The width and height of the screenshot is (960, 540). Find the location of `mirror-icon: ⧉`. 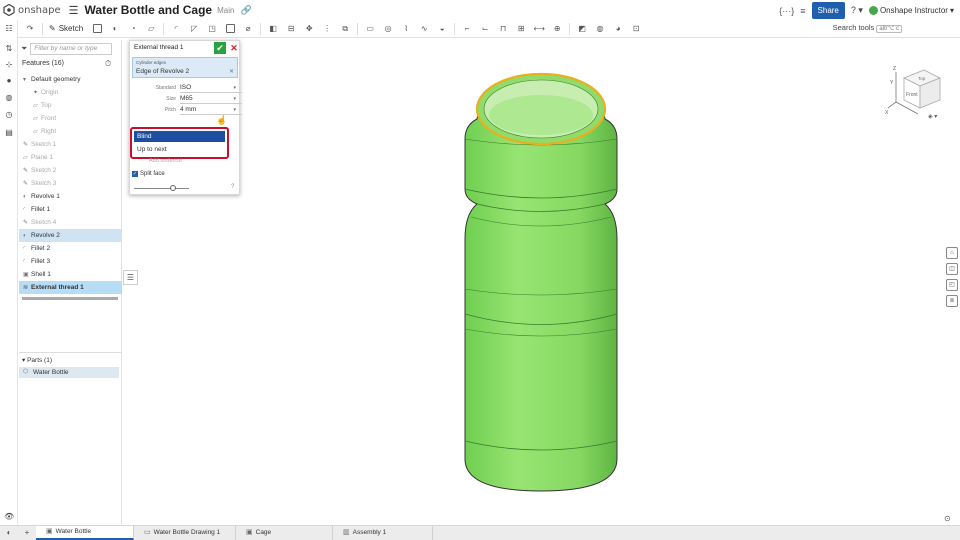

mirror-icon: ⧉ is located at coordinates (345, 28).